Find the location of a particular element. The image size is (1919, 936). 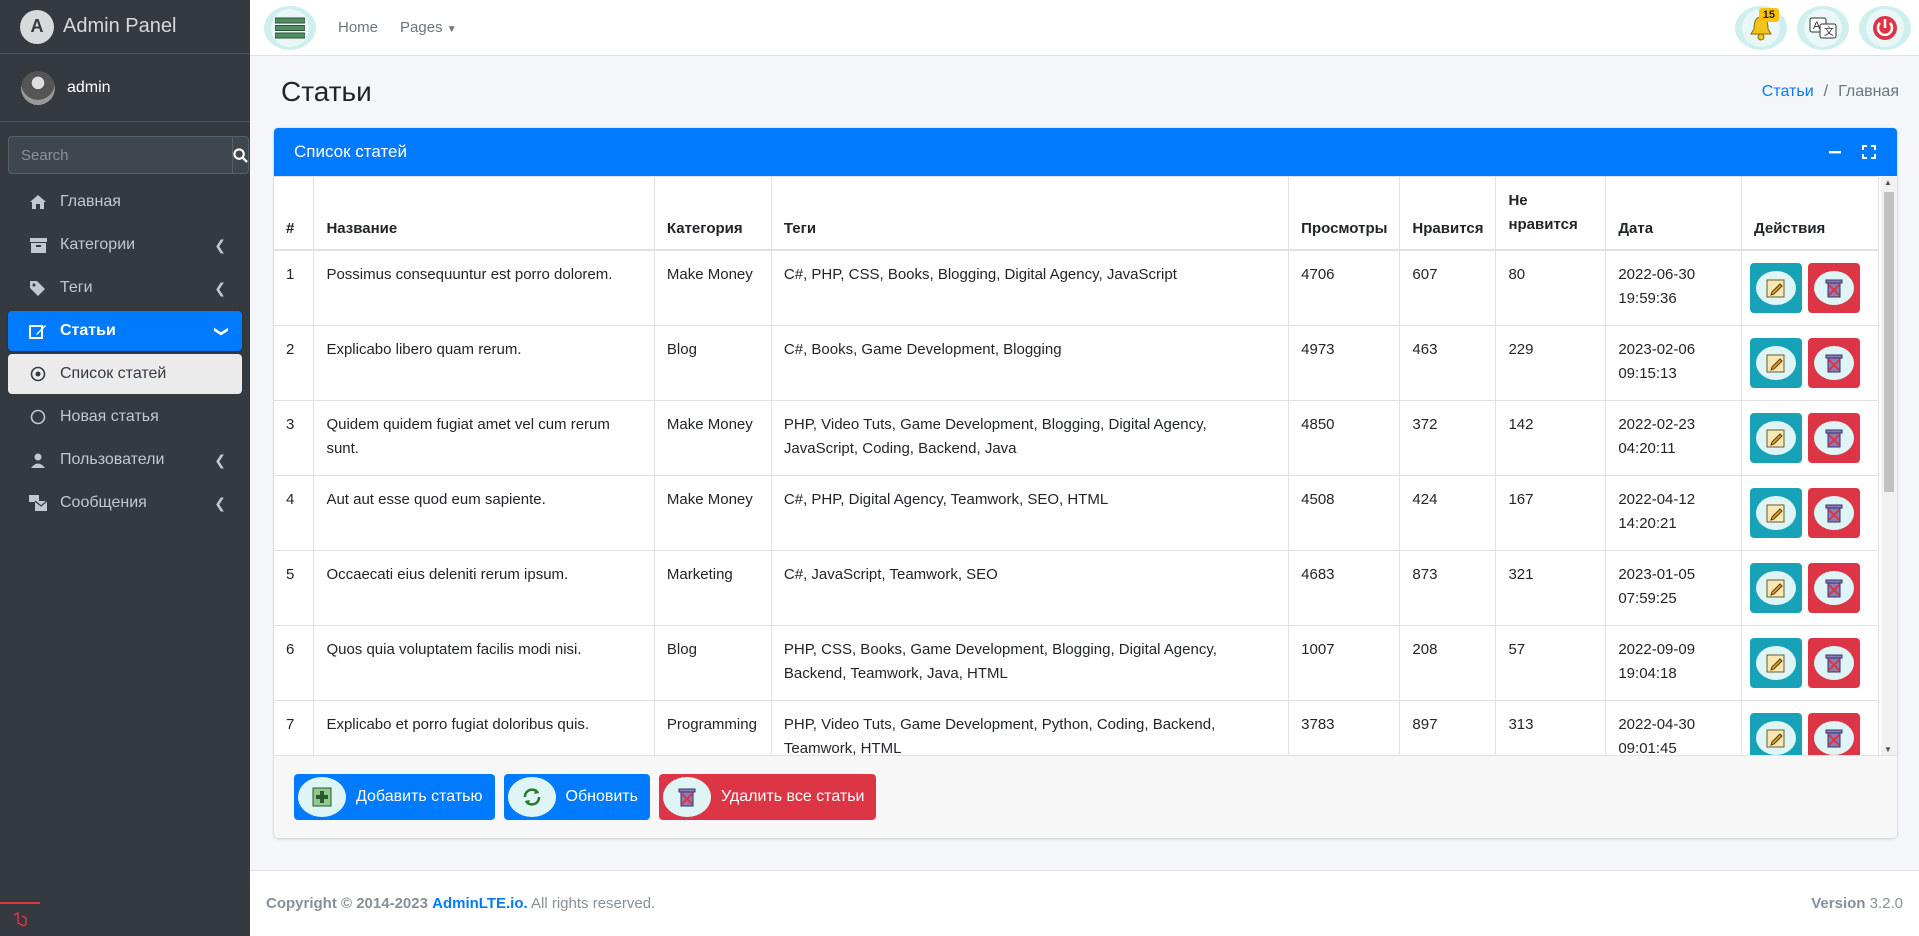

table-scrollbar: ▲ ▼ is located at coordinates (1889, 465).